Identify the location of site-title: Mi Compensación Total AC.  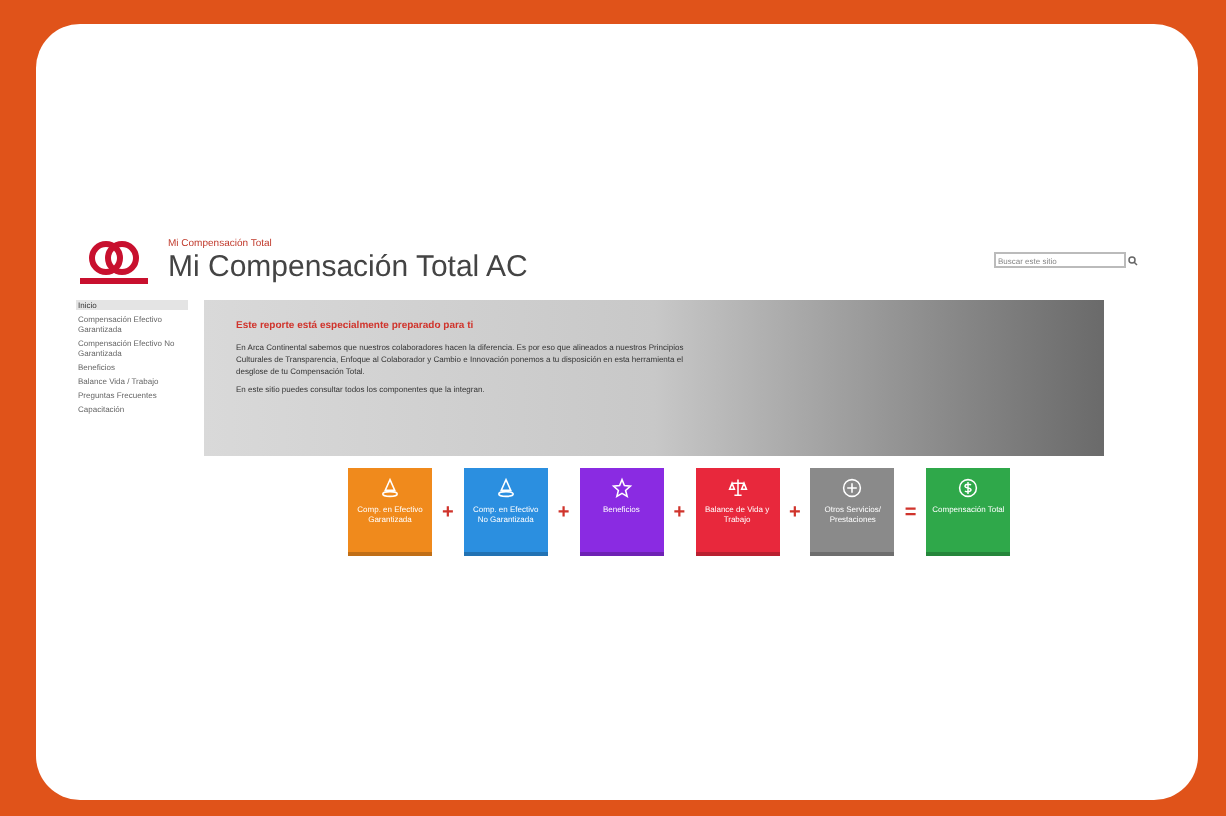
(348, 269).